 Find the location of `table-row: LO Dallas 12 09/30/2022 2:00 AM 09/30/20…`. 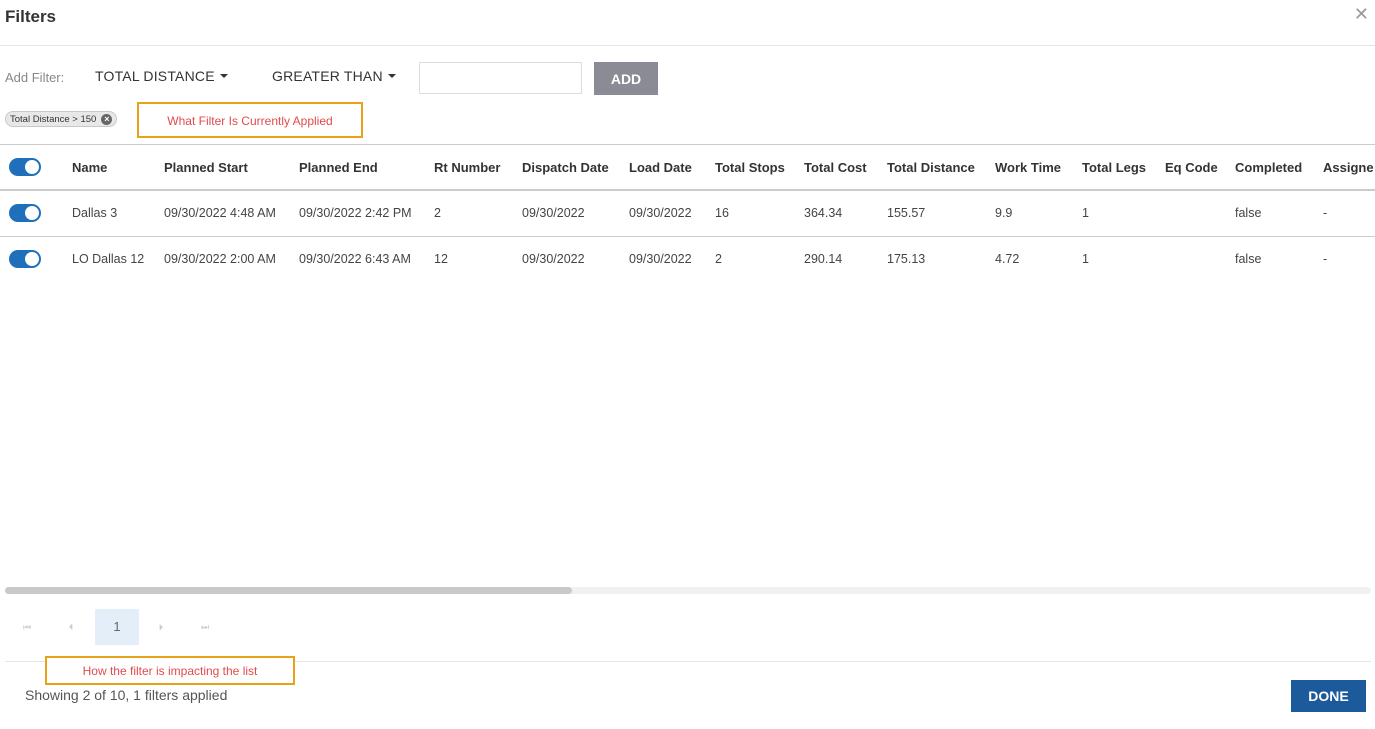

table-row: LO Dallas 12 09/30/2022 2:00 AM 09/30/20… is located at coordinates (687, 259).